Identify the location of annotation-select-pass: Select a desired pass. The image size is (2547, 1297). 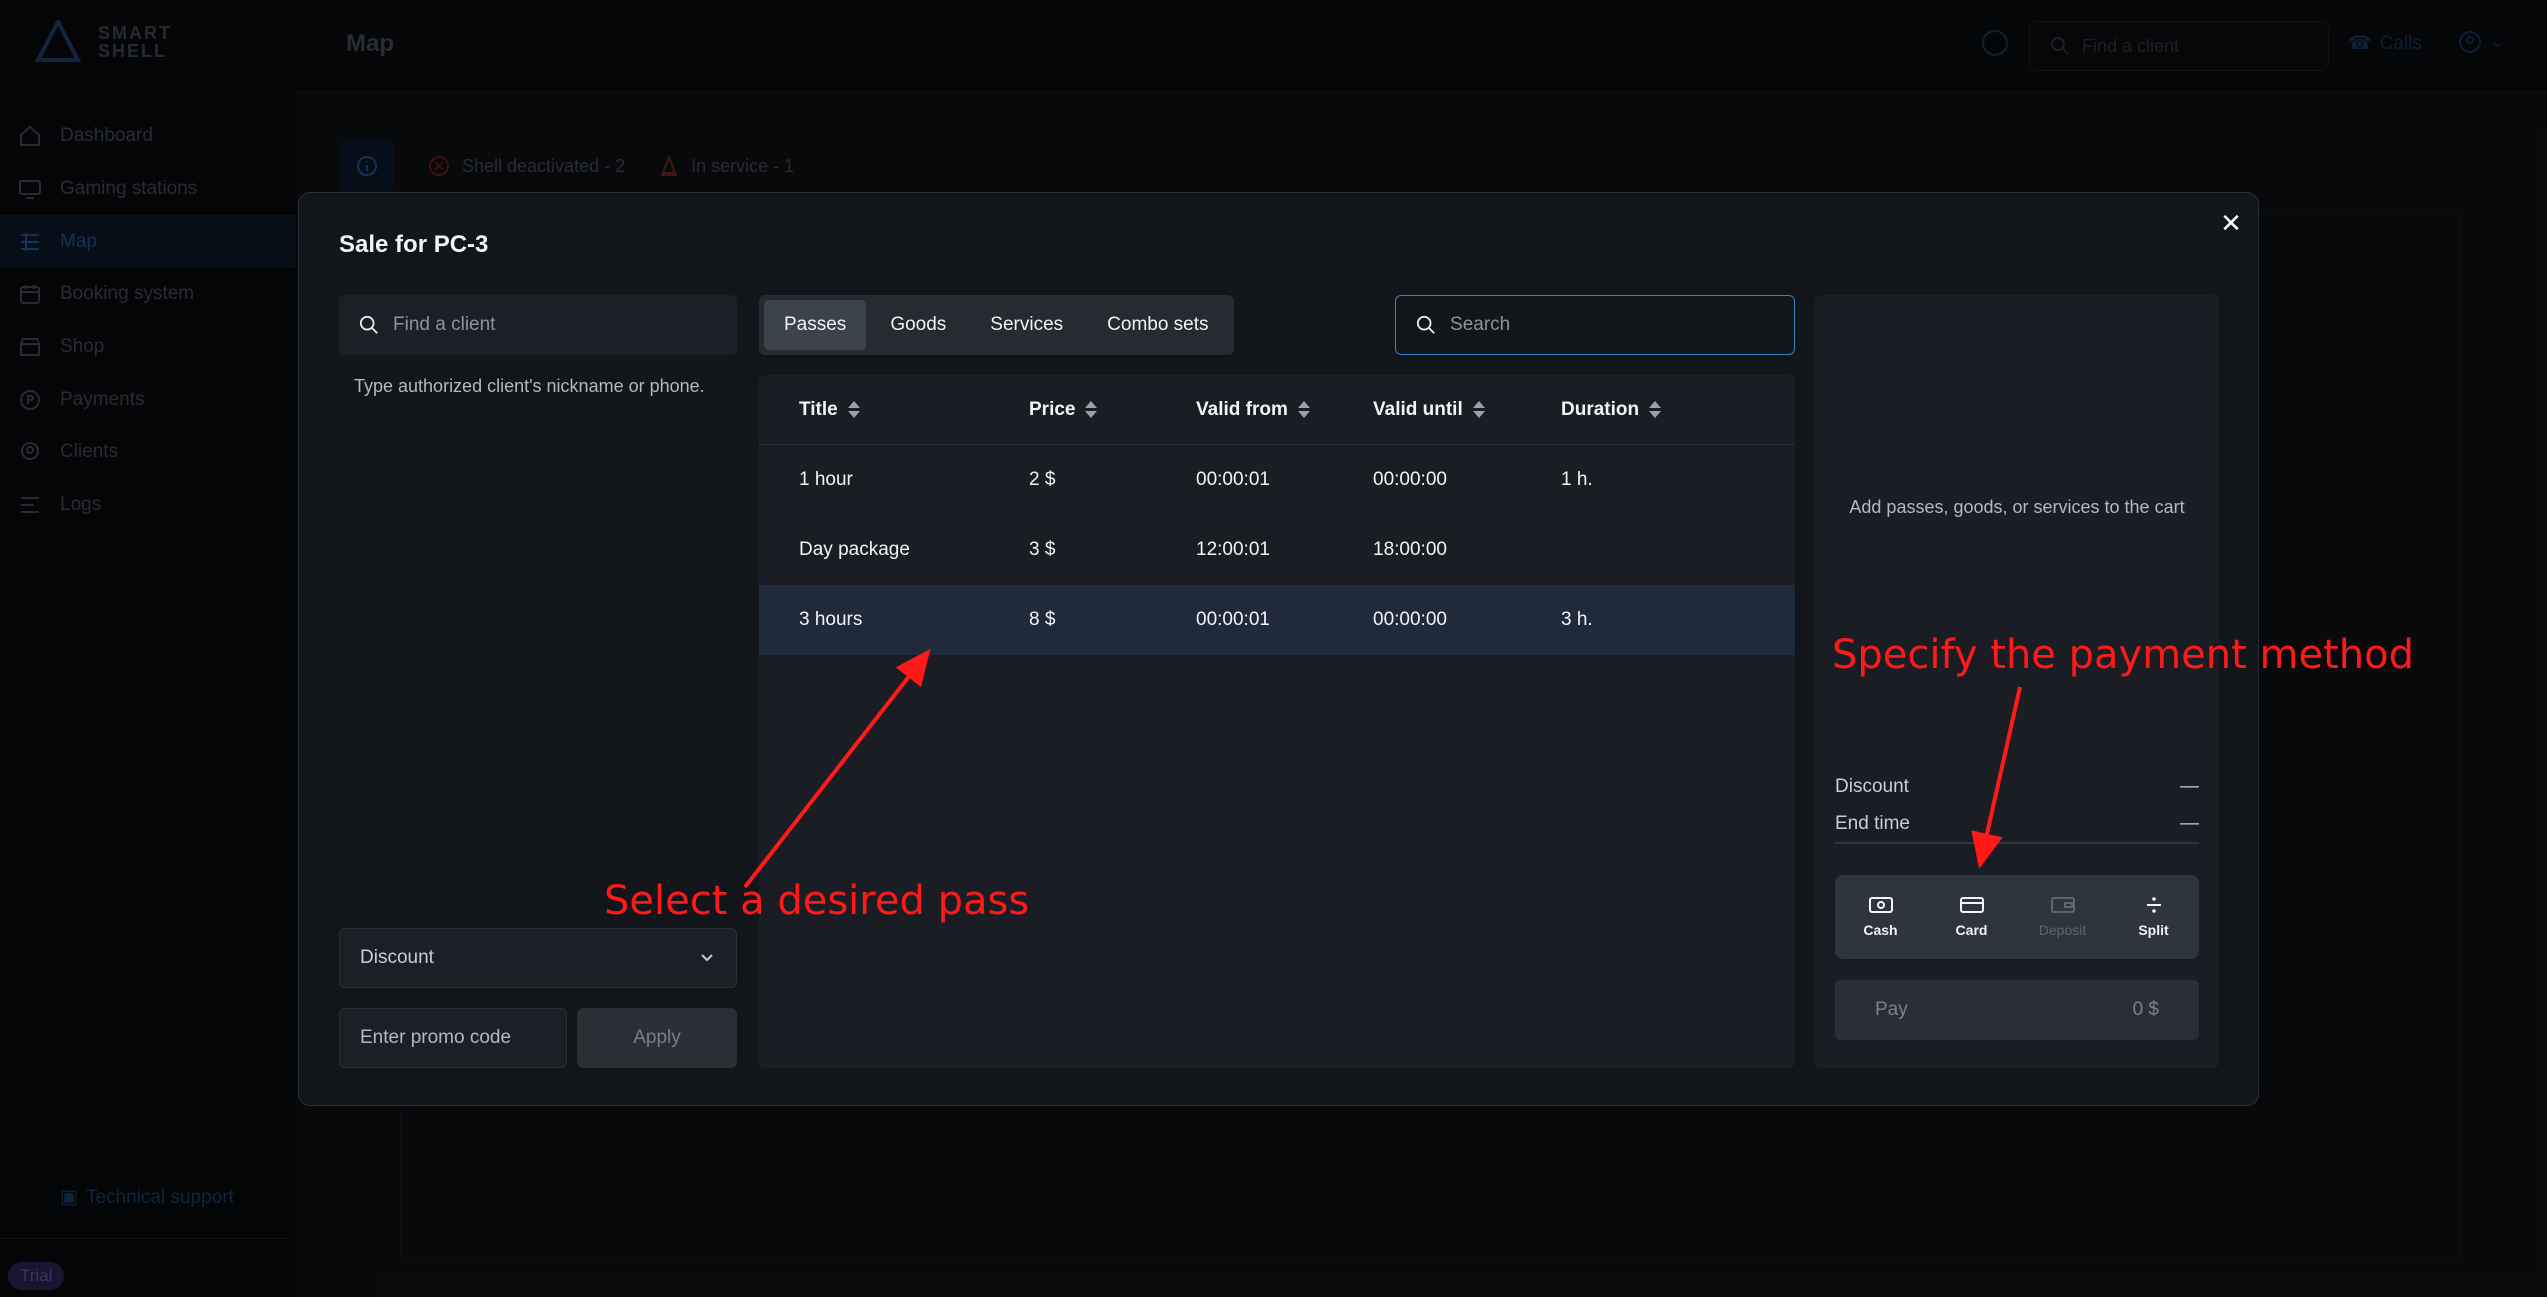
(817, 901).